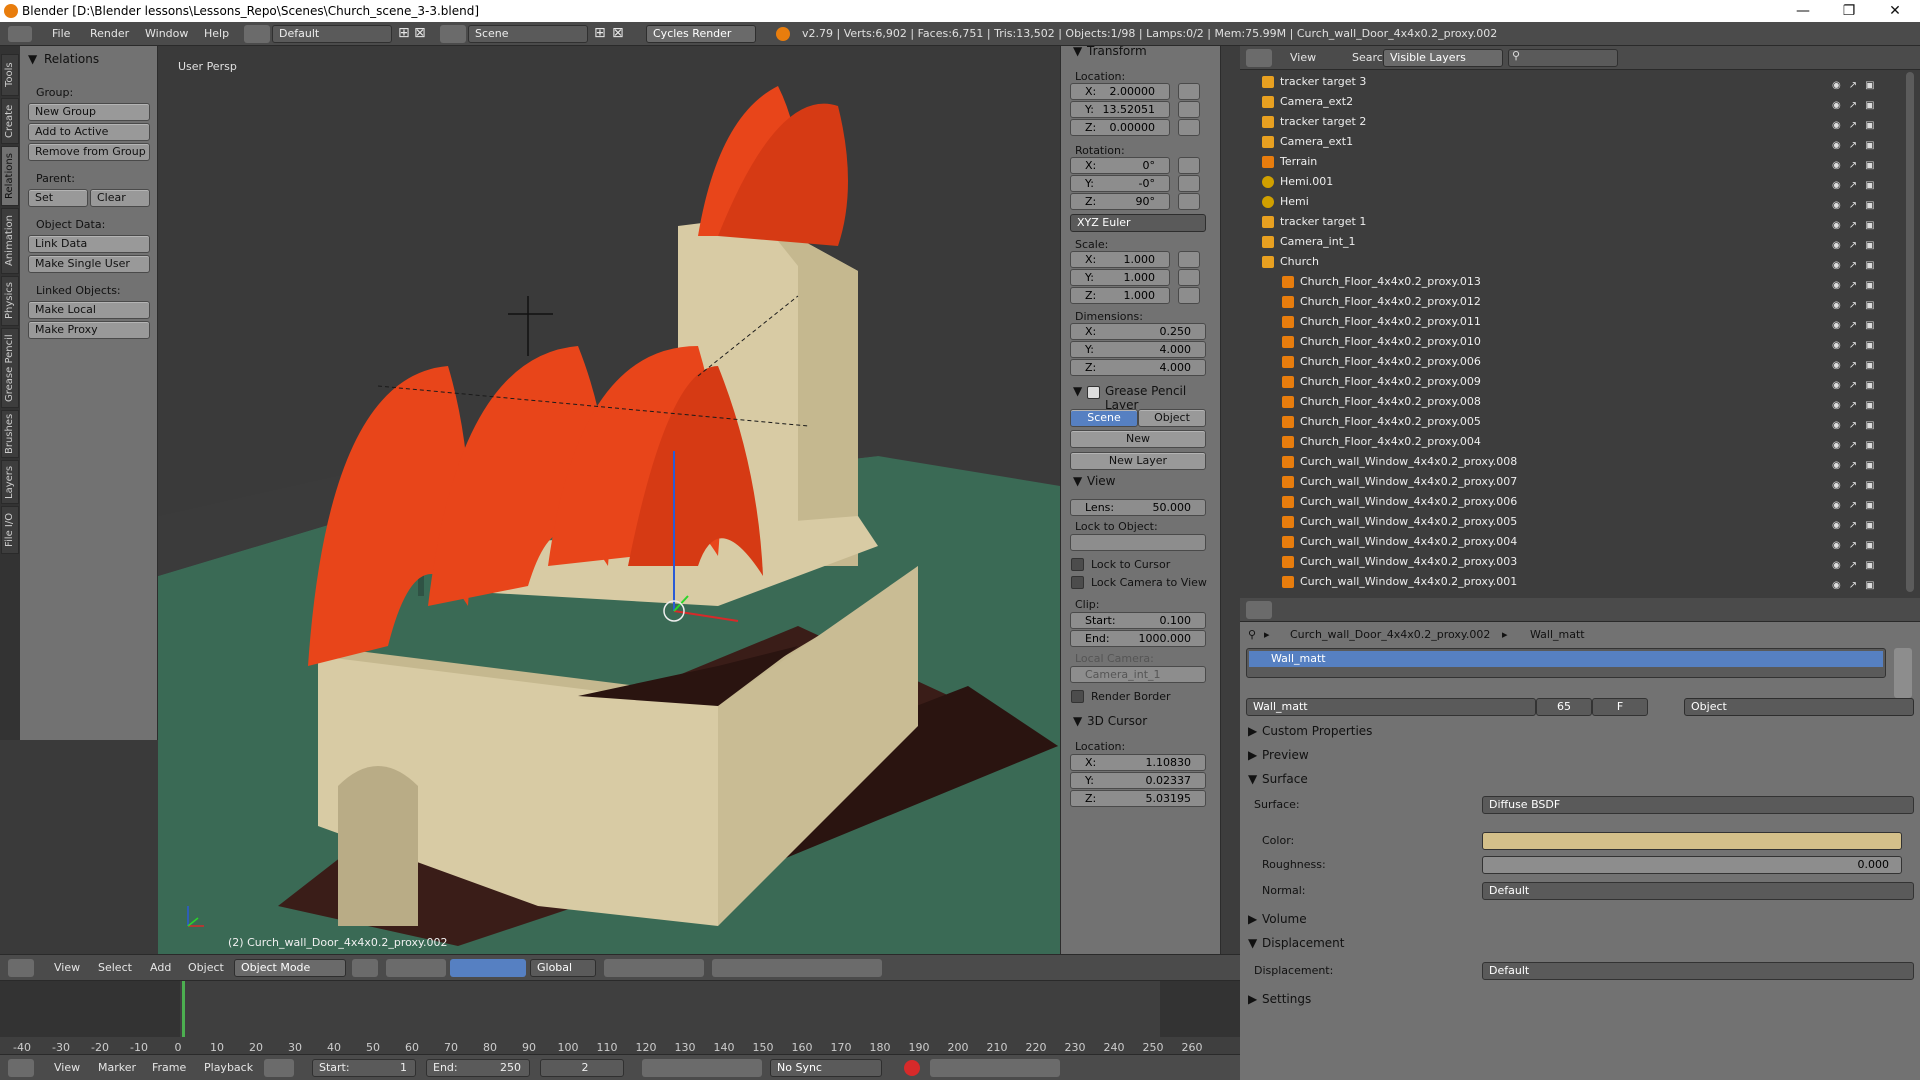 This screenshot has width=1920, height=1080. What do you see at coordinates (453, 34) in the screenshot?
I see `scene-icon` at bounding box center [453, 34].